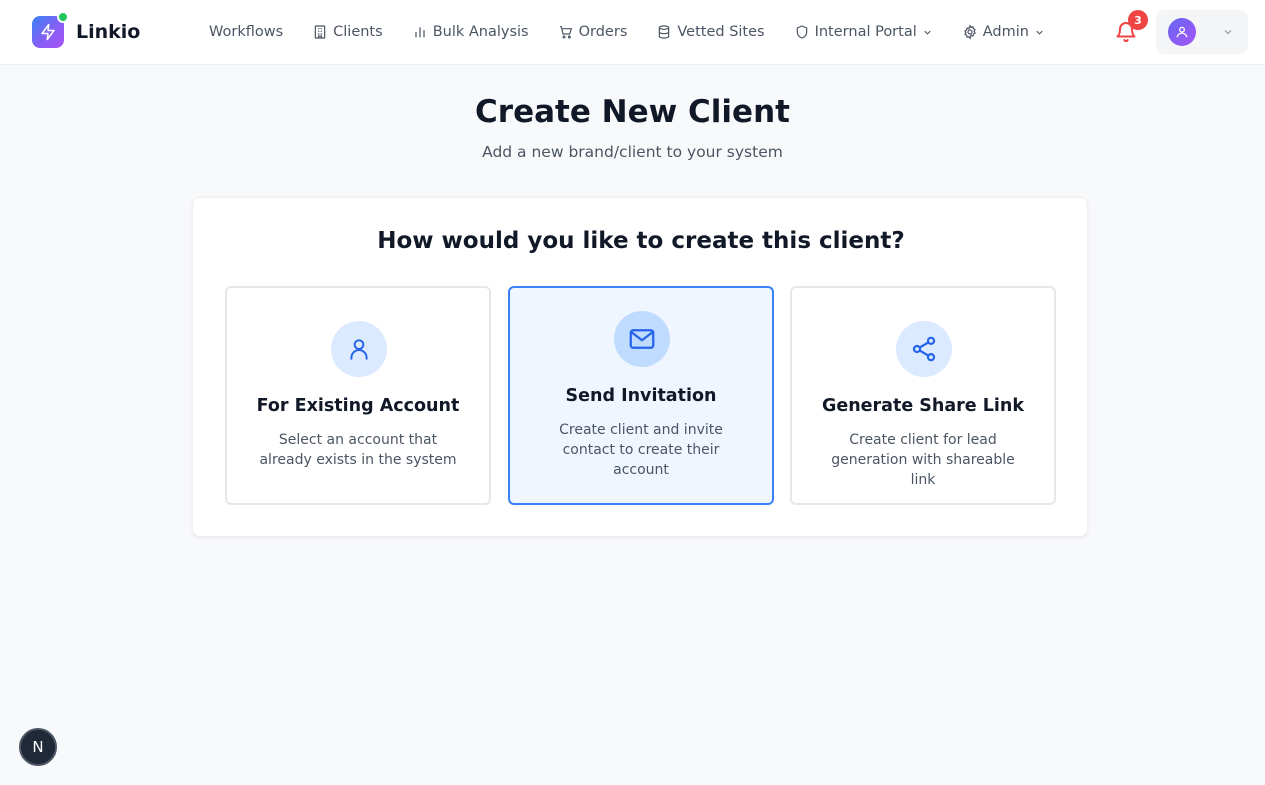  What do you see at coordinates (420, 32) in the screenshot?
I see `bar-chart-icon` at bounding box center [420, 32].